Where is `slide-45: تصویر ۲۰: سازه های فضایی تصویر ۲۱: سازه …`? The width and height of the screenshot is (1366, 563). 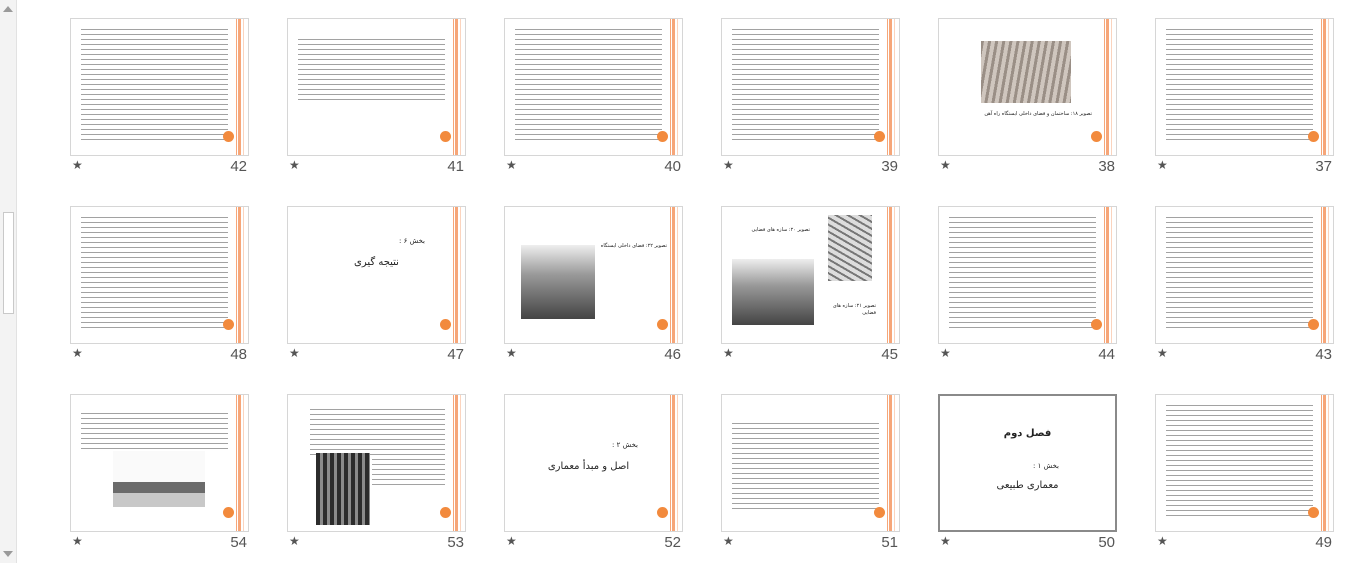
slide-45: تصویر ۲۰: سازه های فضایی تصویر ۲۱: سازه … is located at coordinates (810, 290).